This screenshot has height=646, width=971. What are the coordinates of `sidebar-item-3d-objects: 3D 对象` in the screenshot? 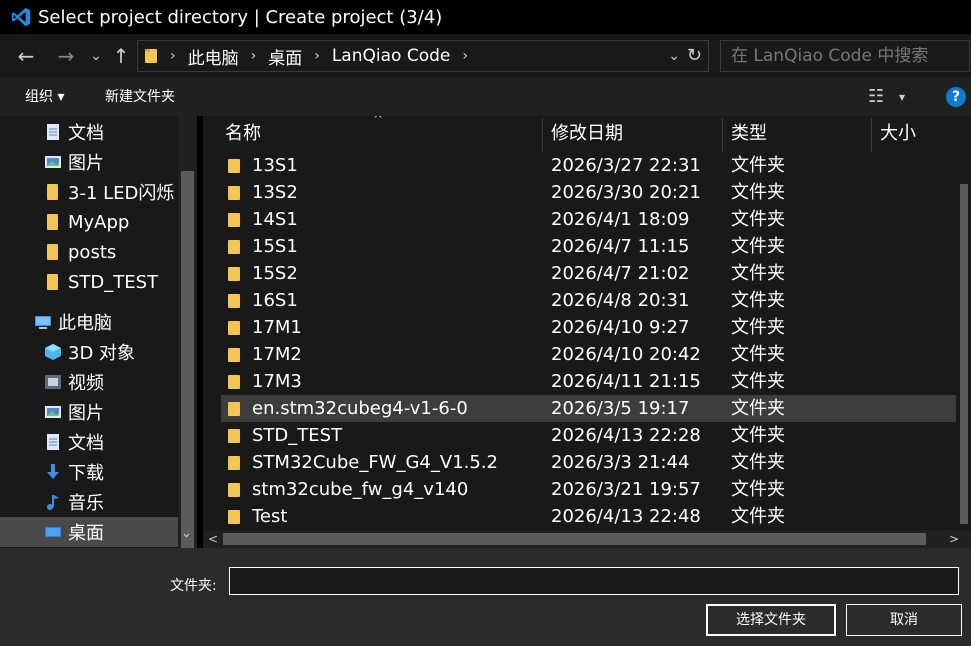 It's located at (98, 352).